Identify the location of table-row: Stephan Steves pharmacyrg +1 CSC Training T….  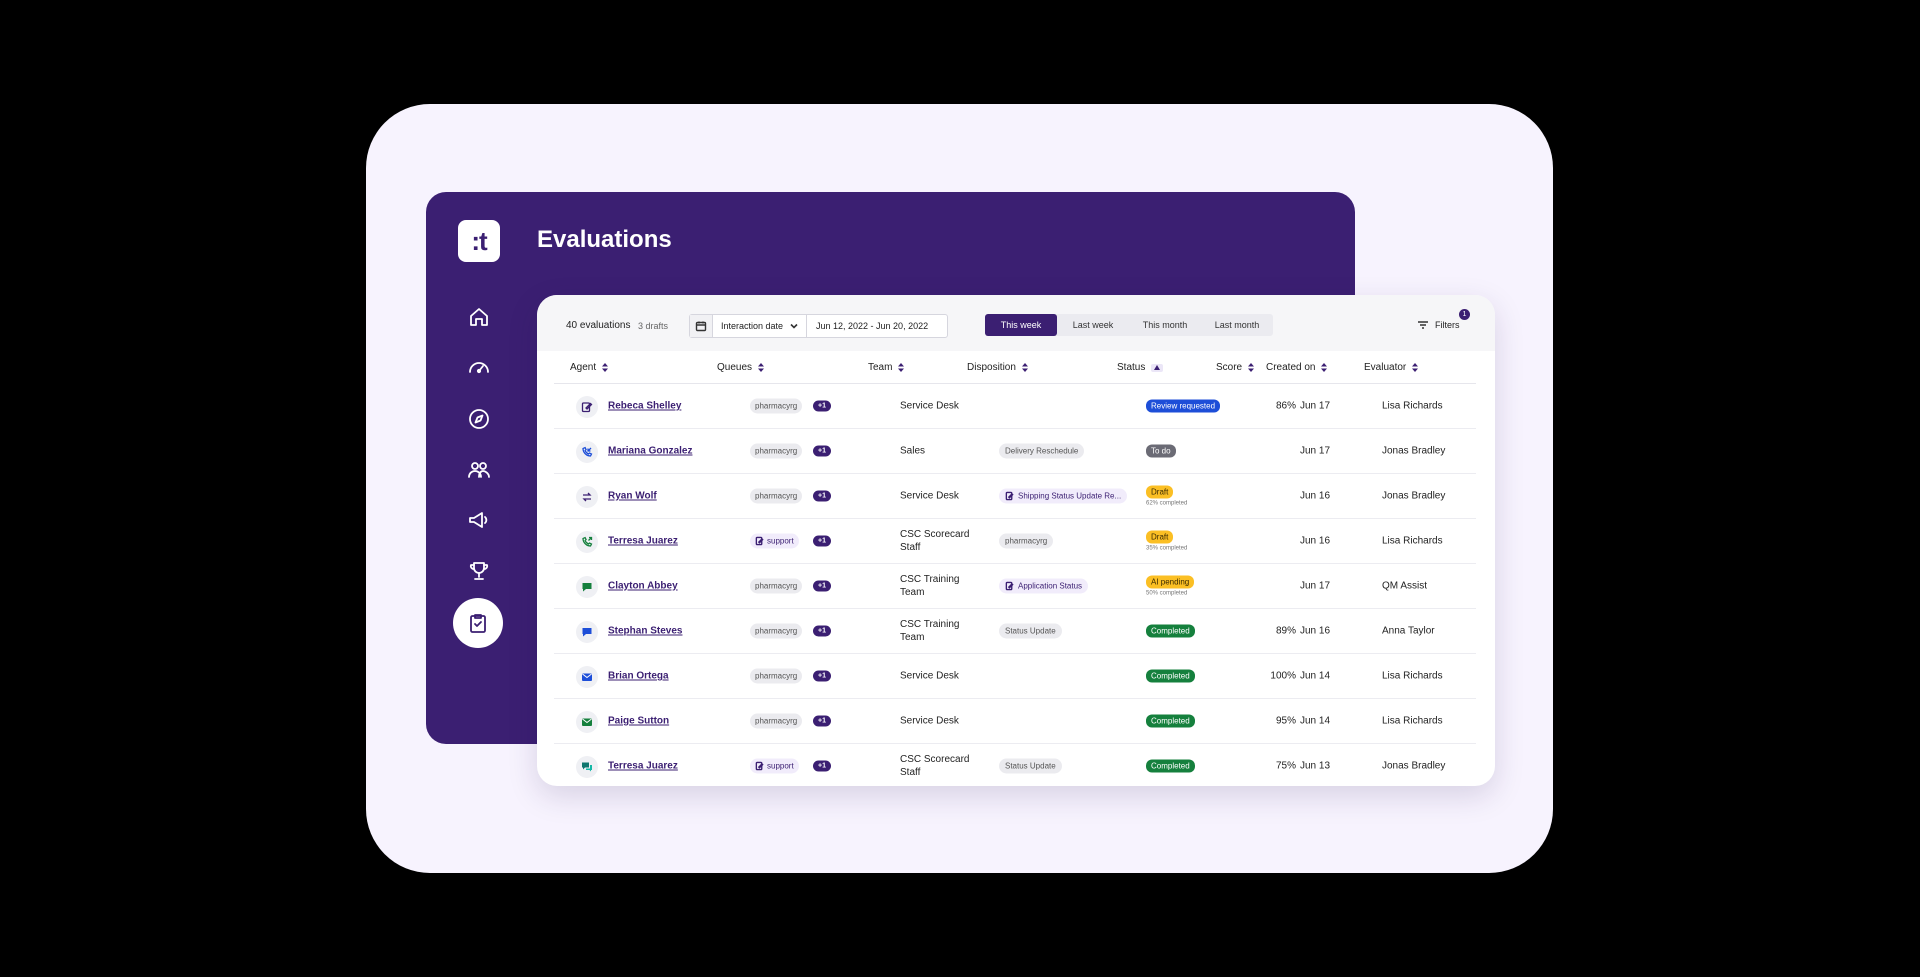
(1015, 631).